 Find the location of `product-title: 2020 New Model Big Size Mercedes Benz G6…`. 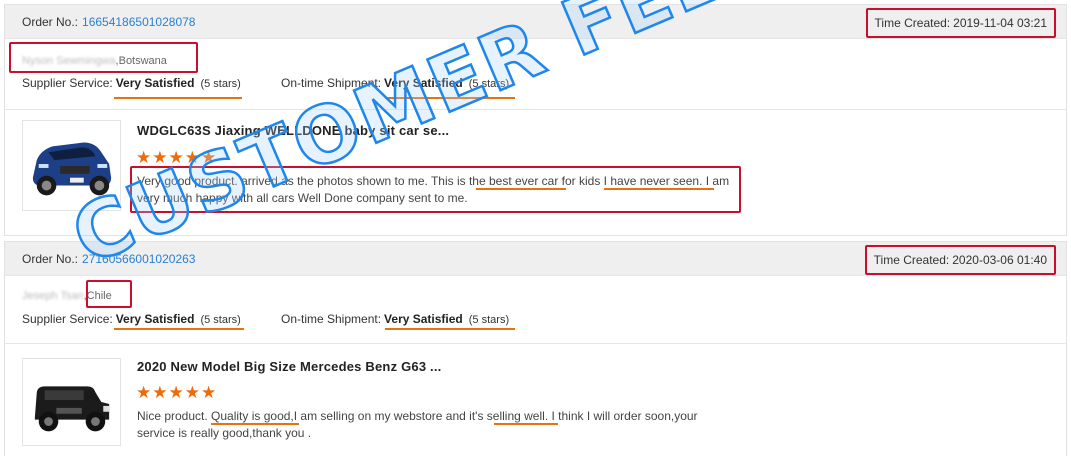

product-title: 2020 New Model Big Size Mercedes Benz G6… is located at coordinates (289, 366).